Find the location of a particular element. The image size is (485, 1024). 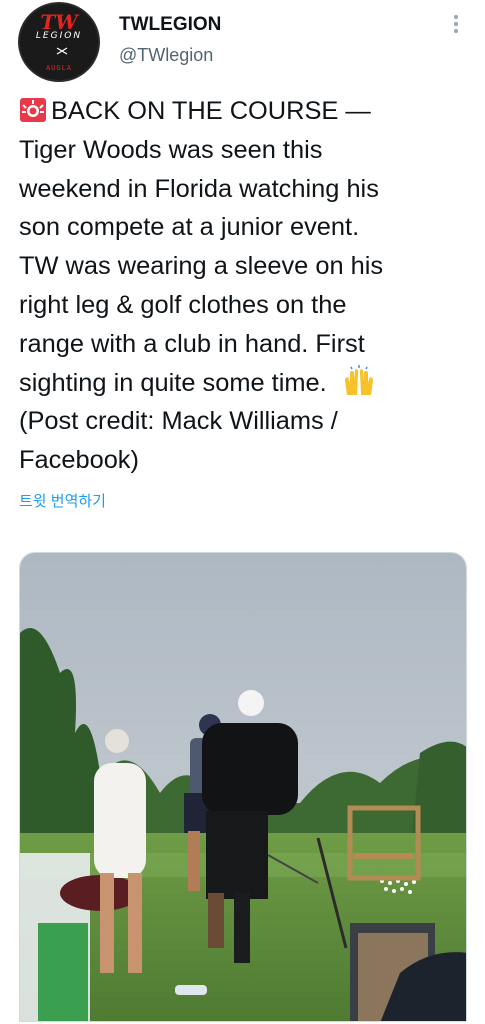

golf-icon is located at coordinates (62, 51).